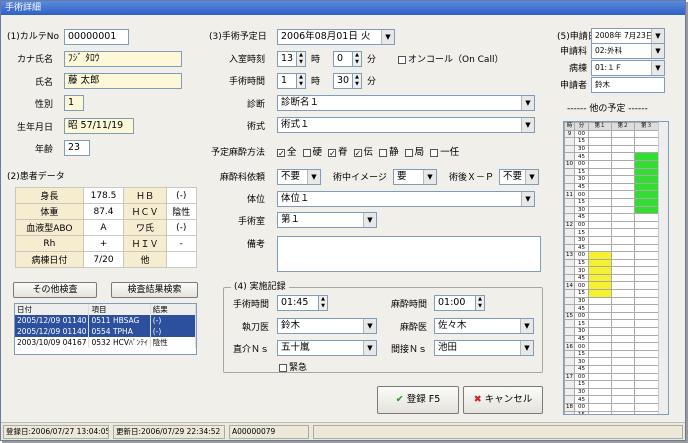  Describe the element at coordinates (519, 177) in the screenshot. I see `postop-xray-select: 不要 ▼` at that location.